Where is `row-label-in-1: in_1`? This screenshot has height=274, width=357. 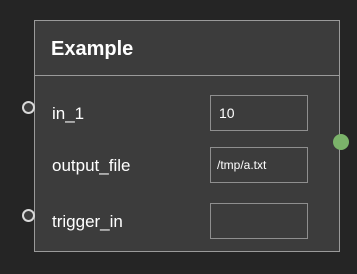 row-label-in-1: in_1 is located at coordinates (68, 113).